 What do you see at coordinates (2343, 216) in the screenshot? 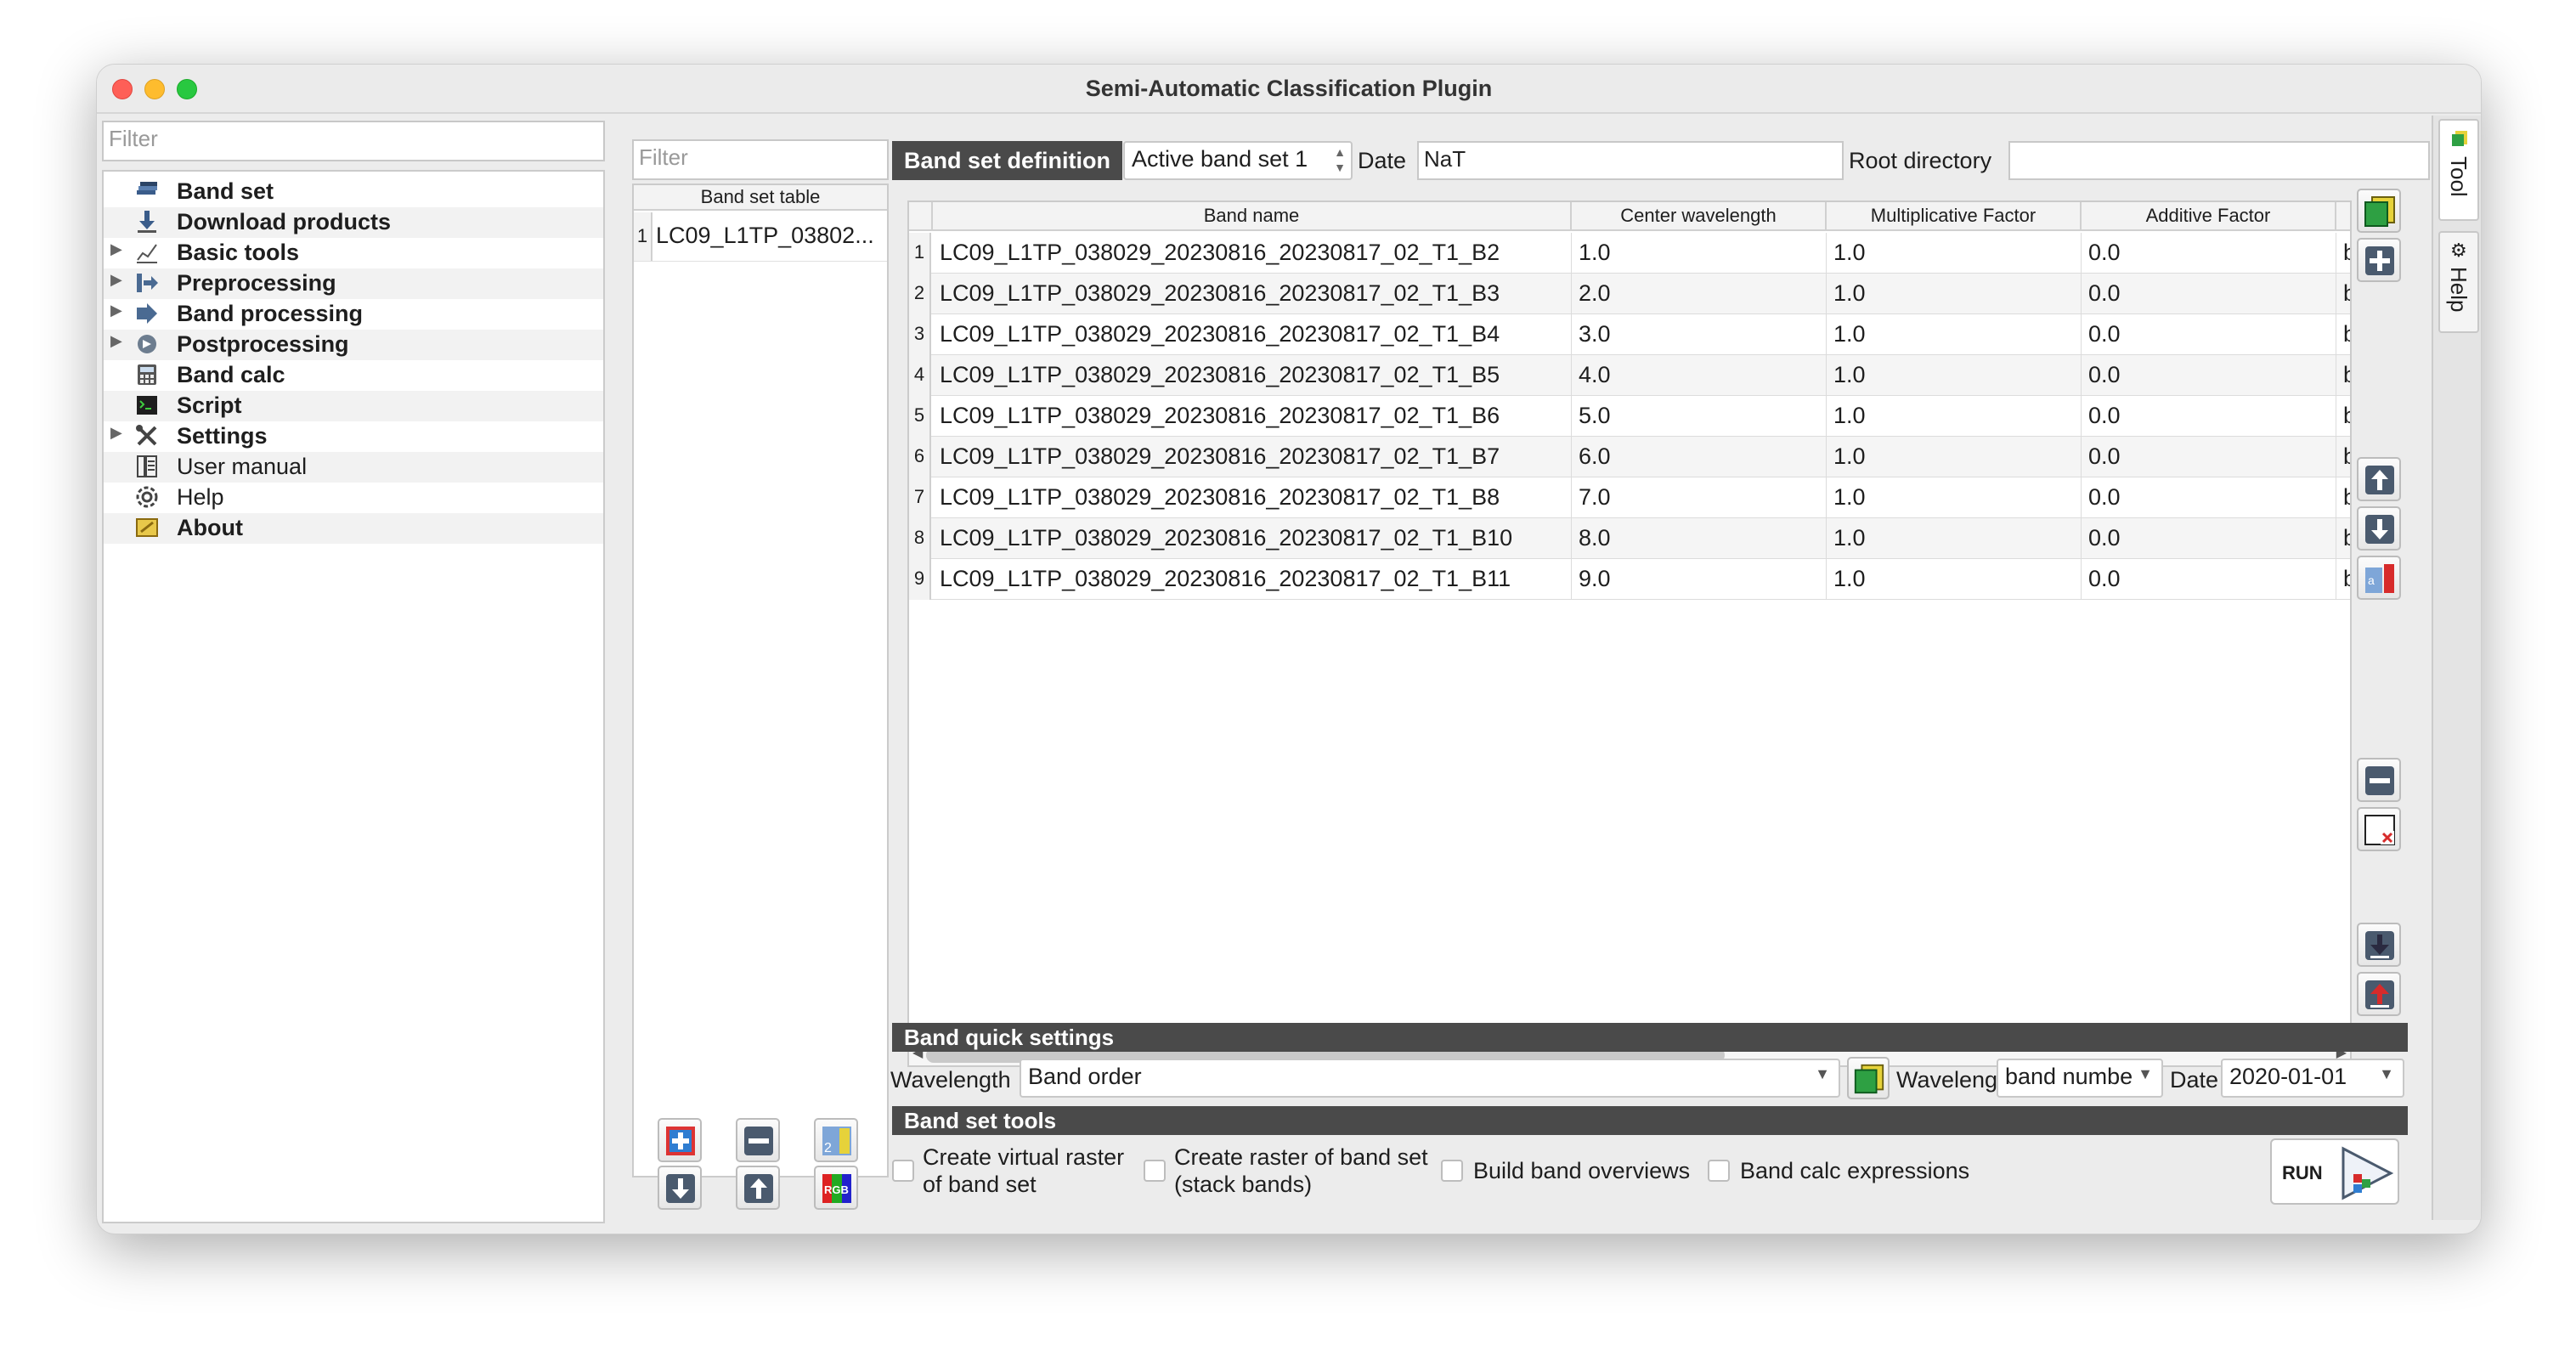
I see `column-header-overflow` at bounding box center [2343, 216].